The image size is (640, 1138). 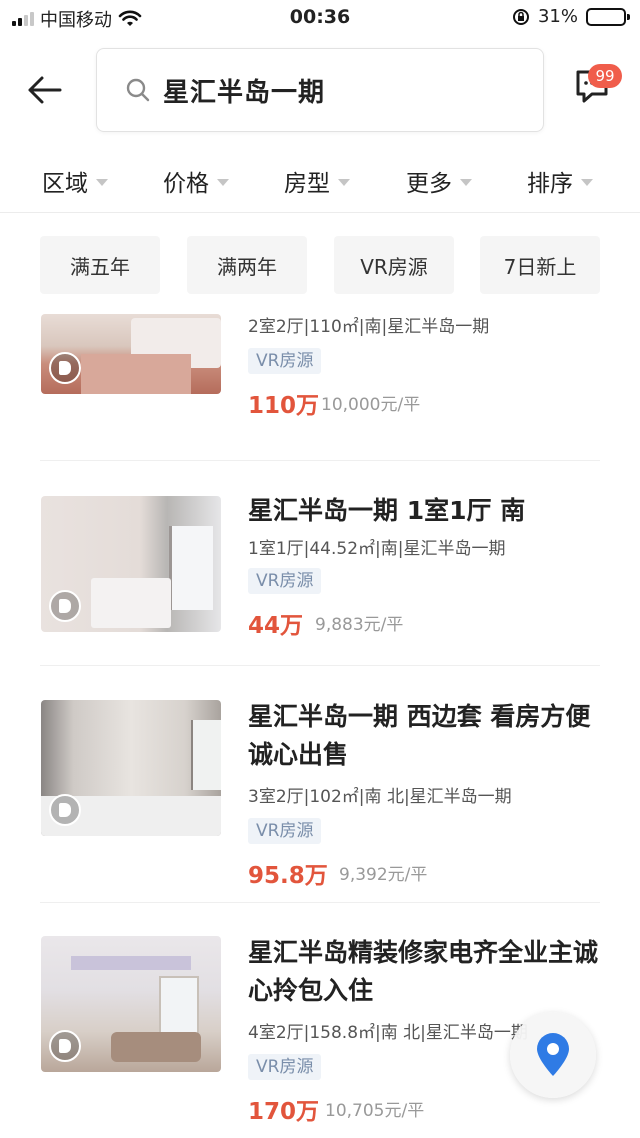 What do you see at coordinates (320, 18) in the screenshot?
I see `status-bar: 中国移动 00:36 31%` at bounding box center [320, 18].